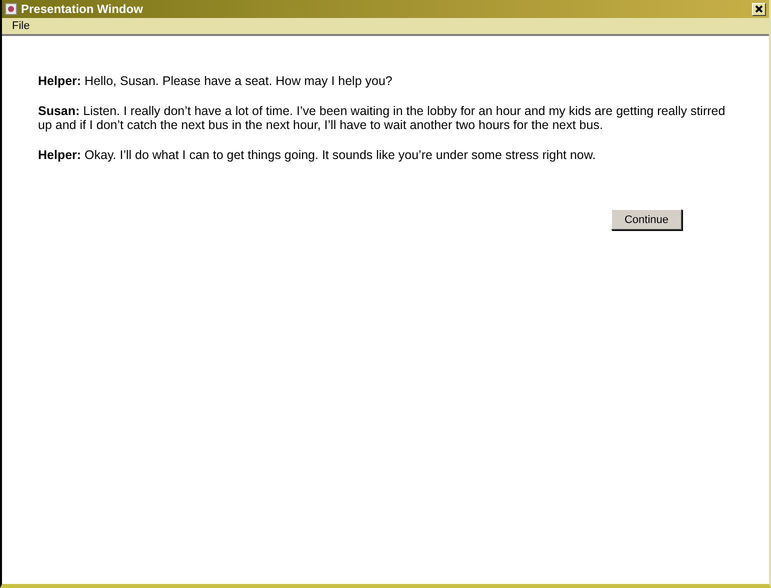 Image resolution: width=771 pixels, height=588 pixels. What do you see at coordinates (382, 118) in the screenshot?
I see `dialogue-line: Susan: Listen. I really don’t have a lot of time. I’ve been waiting in the lobby for an hour and my kids are getting really stirred up and if I don’t catch the next bus in the next hour, I’ll have to wait another two hours for the next bus.` at bounding box center [382, 118].